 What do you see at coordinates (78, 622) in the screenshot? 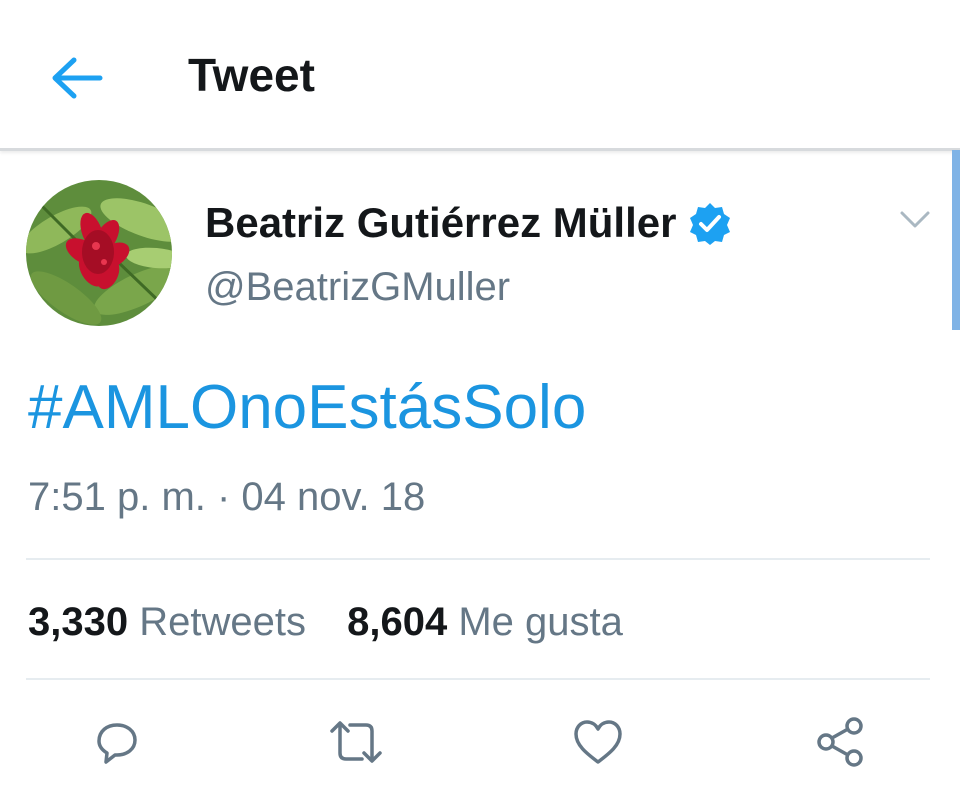
I see `retweets-count: 3,330` at bounding box center [78, 622].